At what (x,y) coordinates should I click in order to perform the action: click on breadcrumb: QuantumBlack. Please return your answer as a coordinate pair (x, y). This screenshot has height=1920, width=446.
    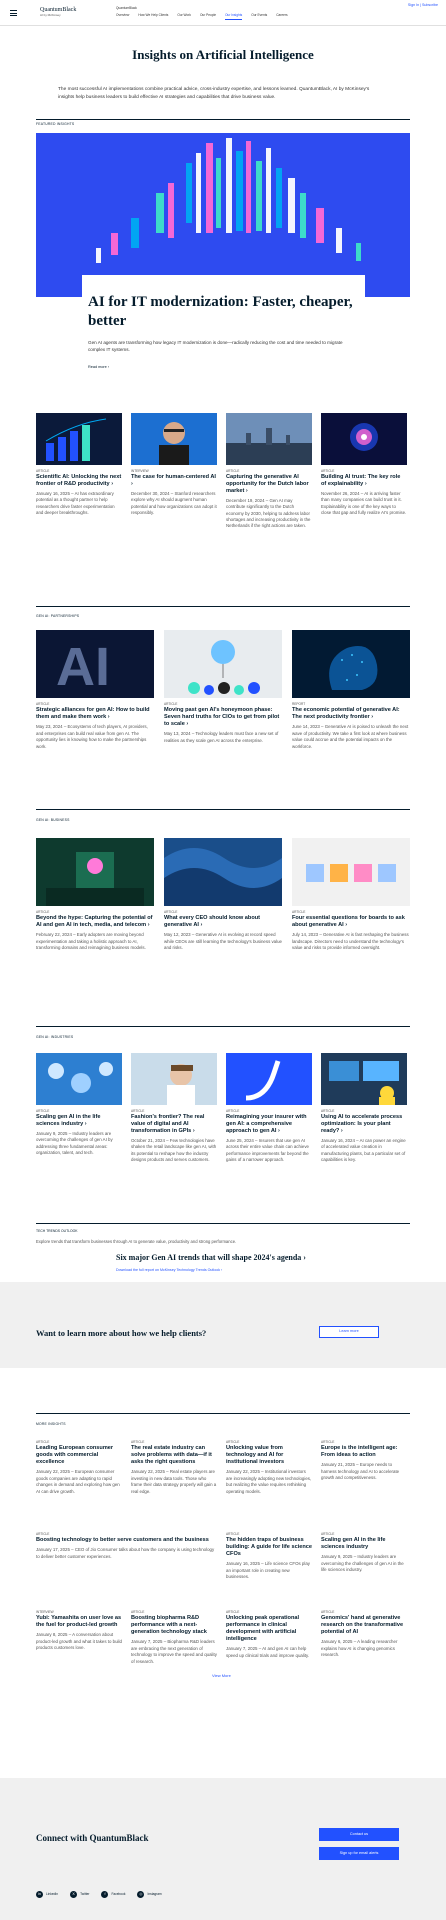
    Looking at the image, I should click on (126, 8).